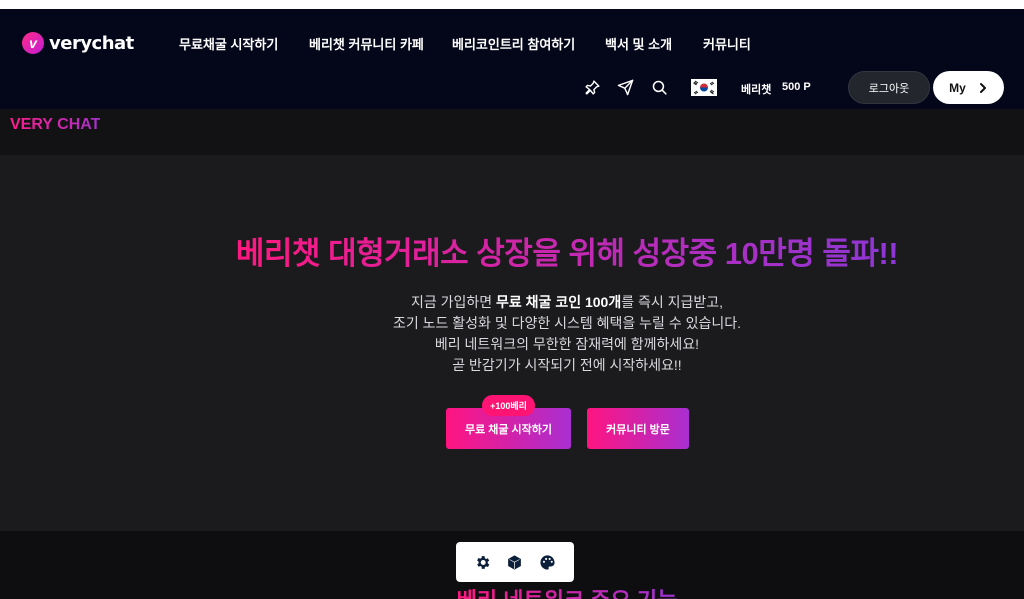 Image resolution: width=1024 pixels, height=599 pixels. I want to click on hero-desc-line1-post: 를 즉시 지급받고,, so click(672, 302).